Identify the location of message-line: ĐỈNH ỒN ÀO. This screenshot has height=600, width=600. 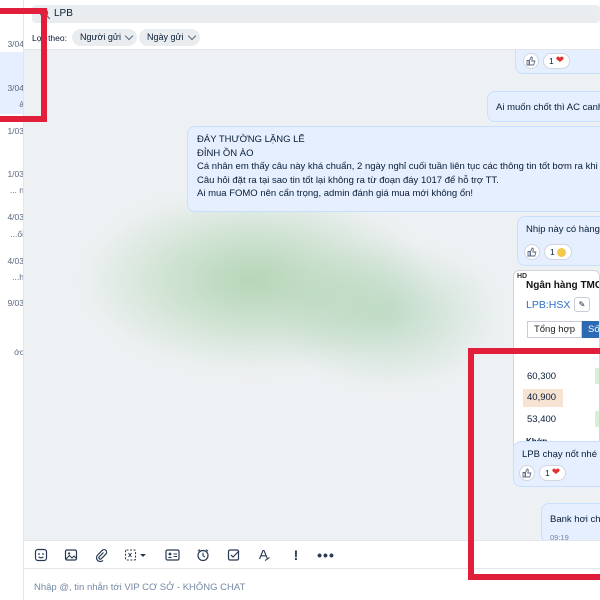
(225, 153).